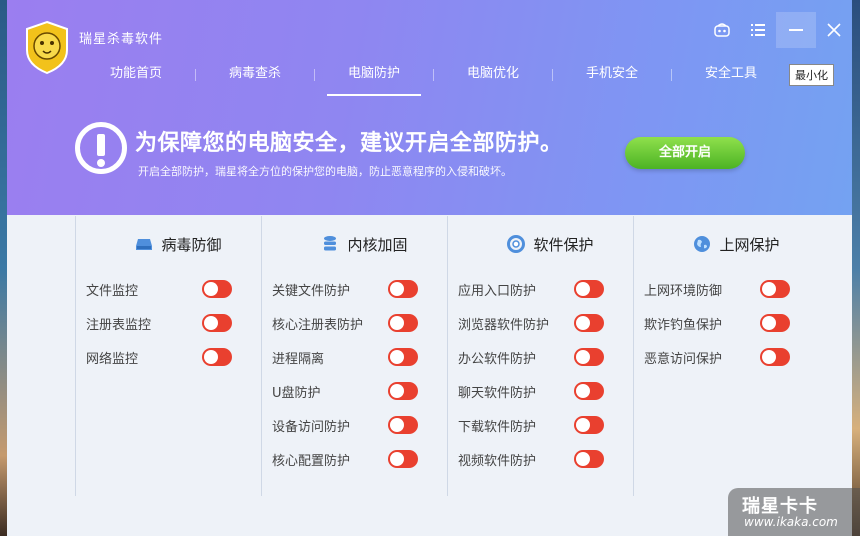 Image resolution: width=860 pixels, height=536 pixels. I want to click on feedback-button, so click(722, 30).